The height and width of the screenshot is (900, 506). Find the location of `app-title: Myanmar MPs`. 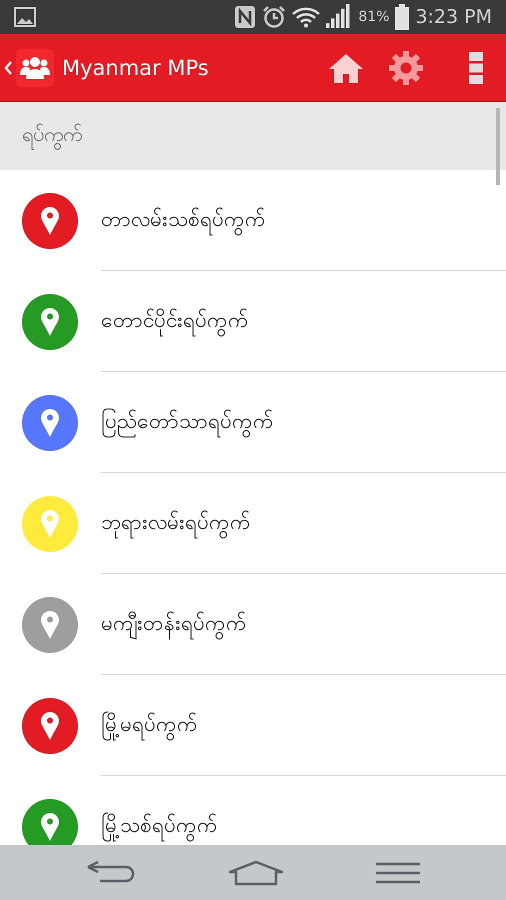

app-title: Myanmar MPs is located at coordinates (135, 68).